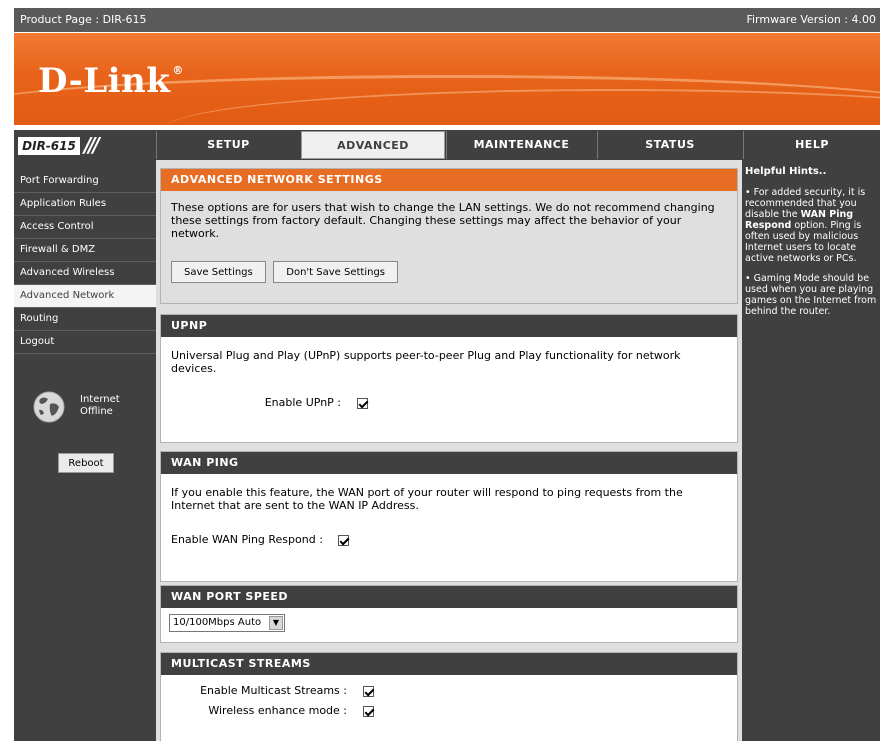 This screenshot has height=741, width=883. Describe the element at coordinates (449, 180) in the screenshot. I see `panel-title: ADVANCED NETWORK SETTINGS` at that location.